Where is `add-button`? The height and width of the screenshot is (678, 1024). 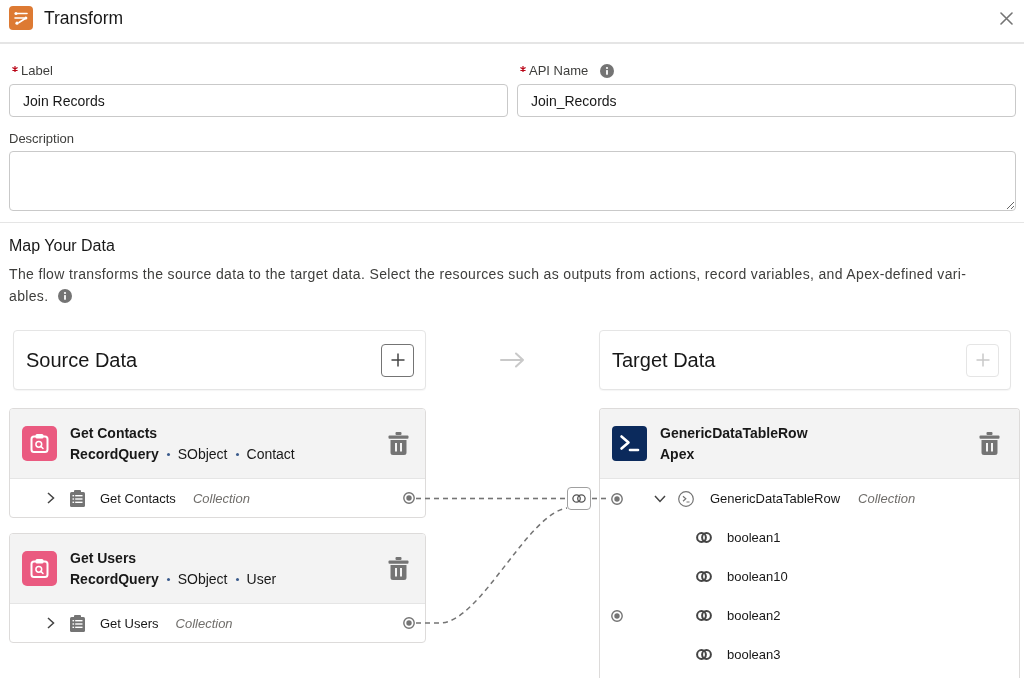 add-button is located at coordinates (397, 360).